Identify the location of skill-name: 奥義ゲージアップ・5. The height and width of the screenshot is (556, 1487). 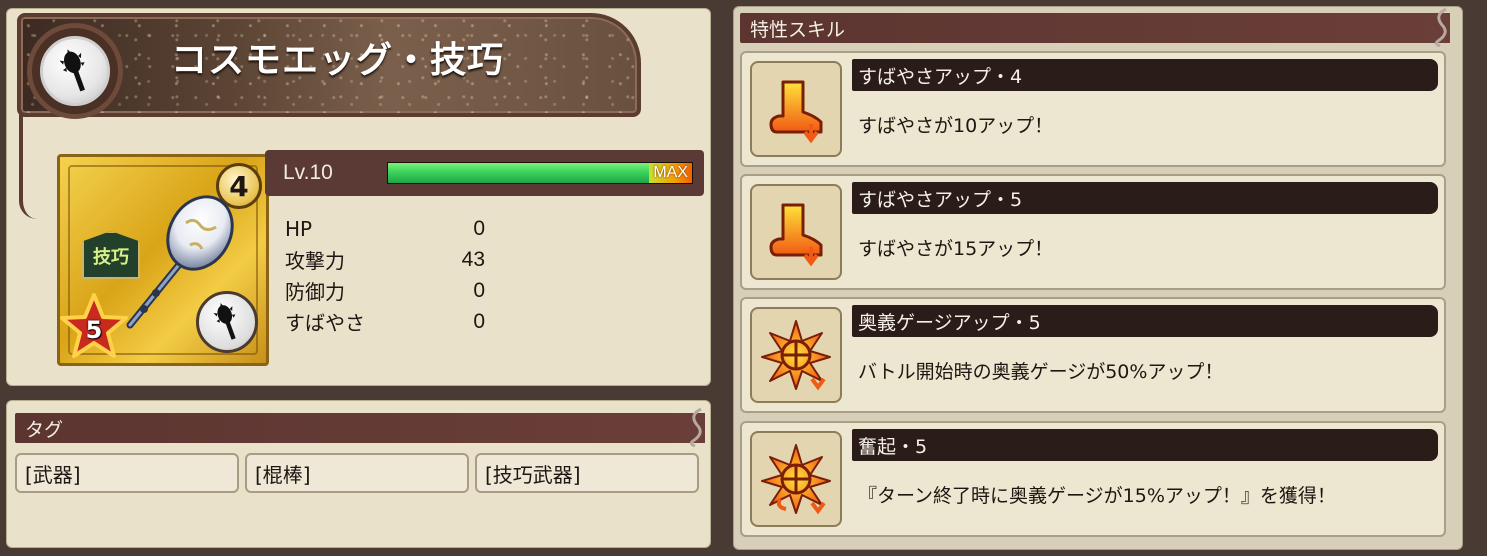
(949, 322).